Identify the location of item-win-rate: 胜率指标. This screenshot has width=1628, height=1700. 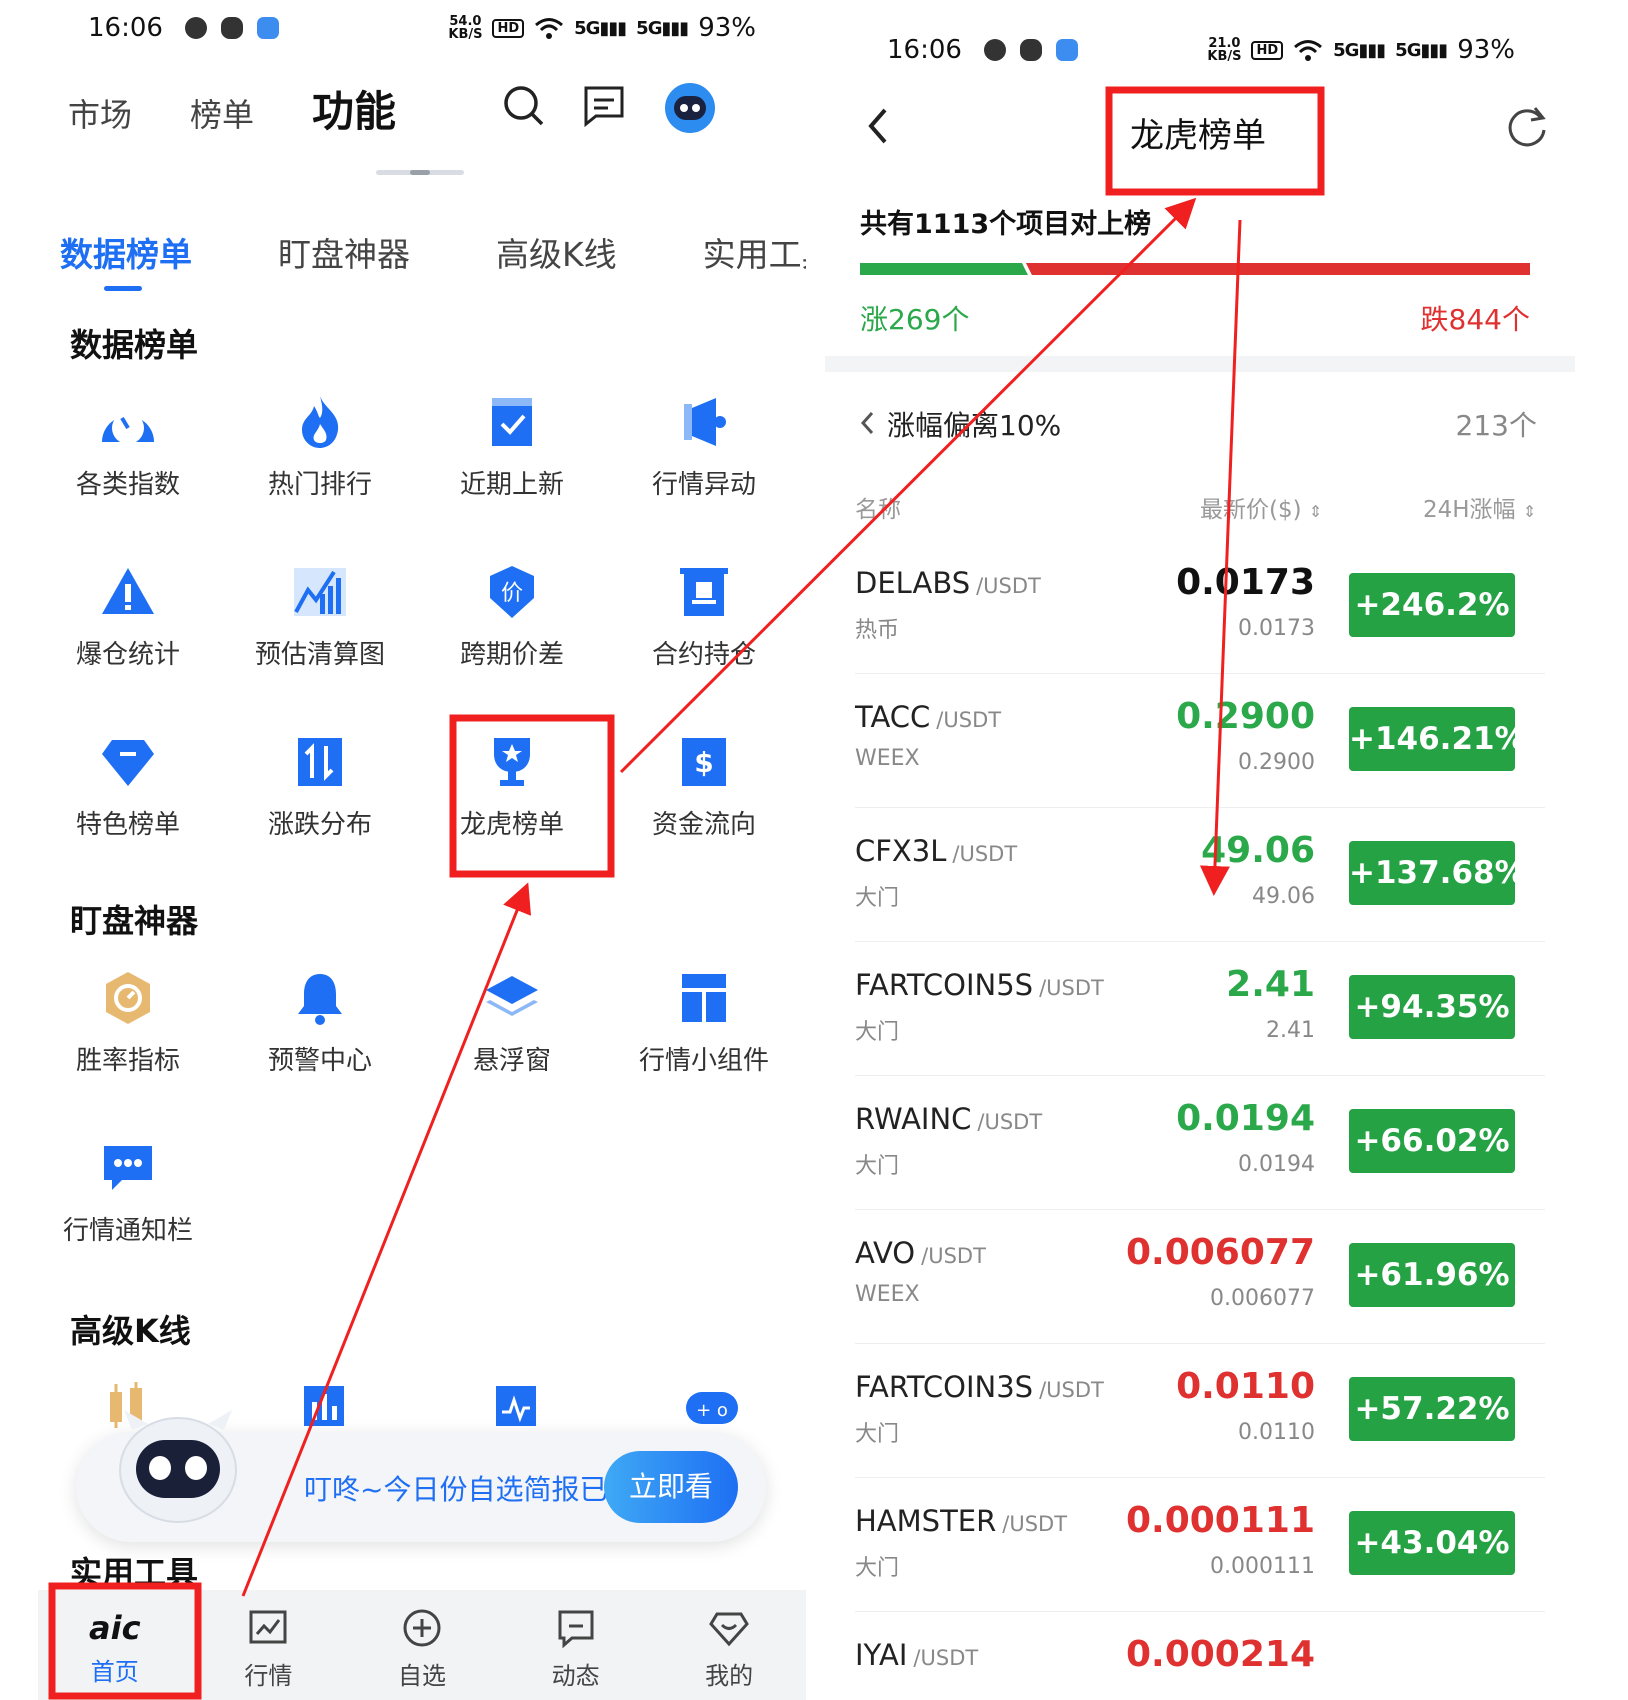
(128, 1023).